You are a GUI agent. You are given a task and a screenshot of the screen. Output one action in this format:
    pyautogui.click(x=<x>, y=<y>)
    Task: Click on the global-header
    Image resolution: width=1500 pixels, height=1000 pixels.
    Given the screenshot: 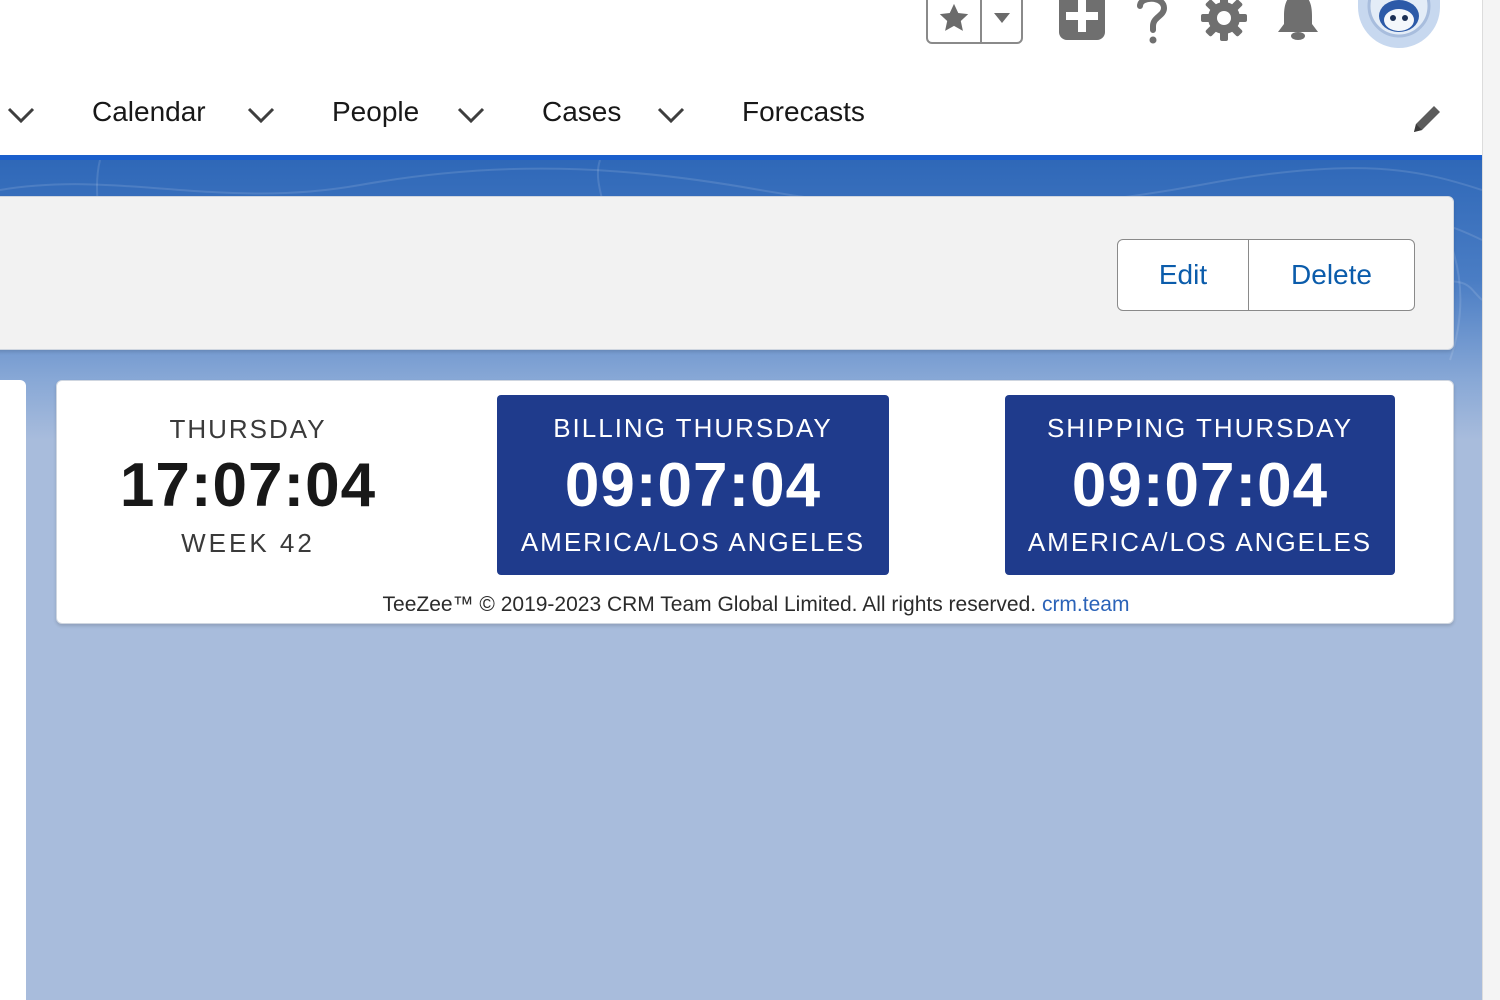 What is the action you would take?
    pyautogui.click(x=741, y=31)
    